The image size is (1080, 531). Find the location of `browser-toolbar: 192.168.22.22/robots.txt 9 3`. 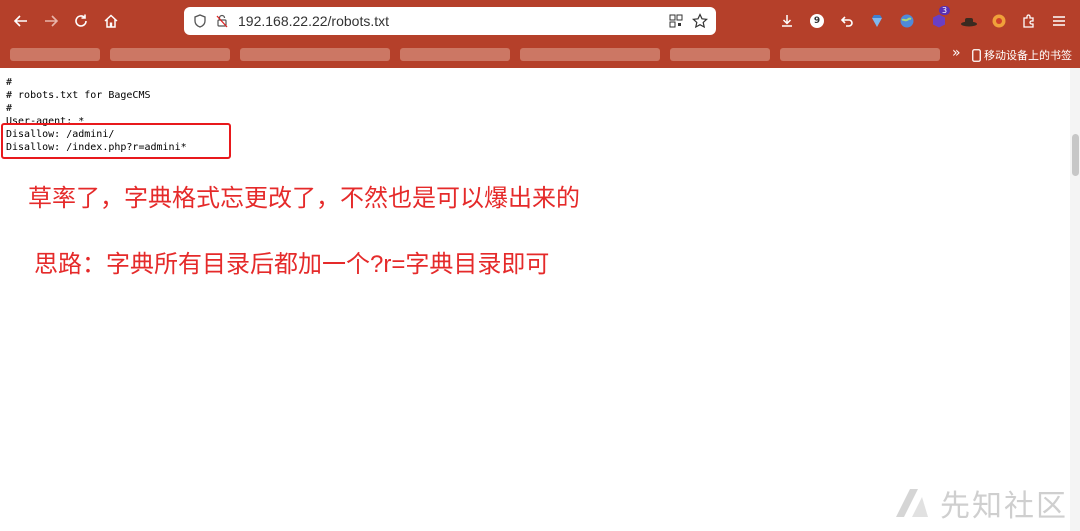

browser-toolbar: 192.168.22.22/robots.txt 9 3 is located at coordinates (540, 21).